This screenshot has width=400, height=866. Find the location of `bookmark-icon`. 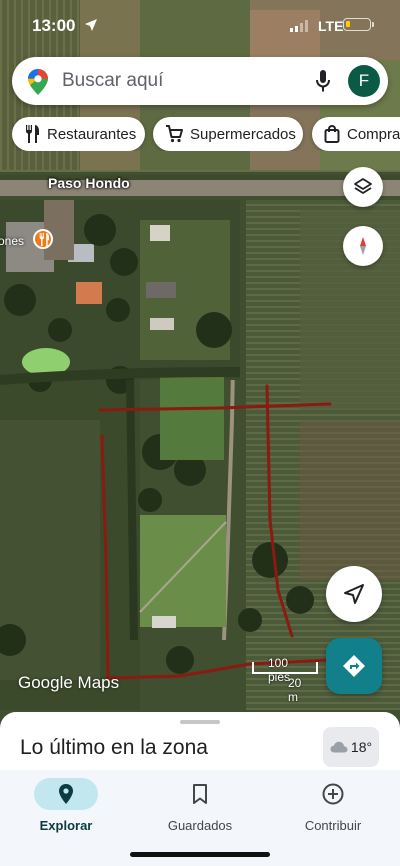

bookmark-icon is located at coordinates (200, 794).